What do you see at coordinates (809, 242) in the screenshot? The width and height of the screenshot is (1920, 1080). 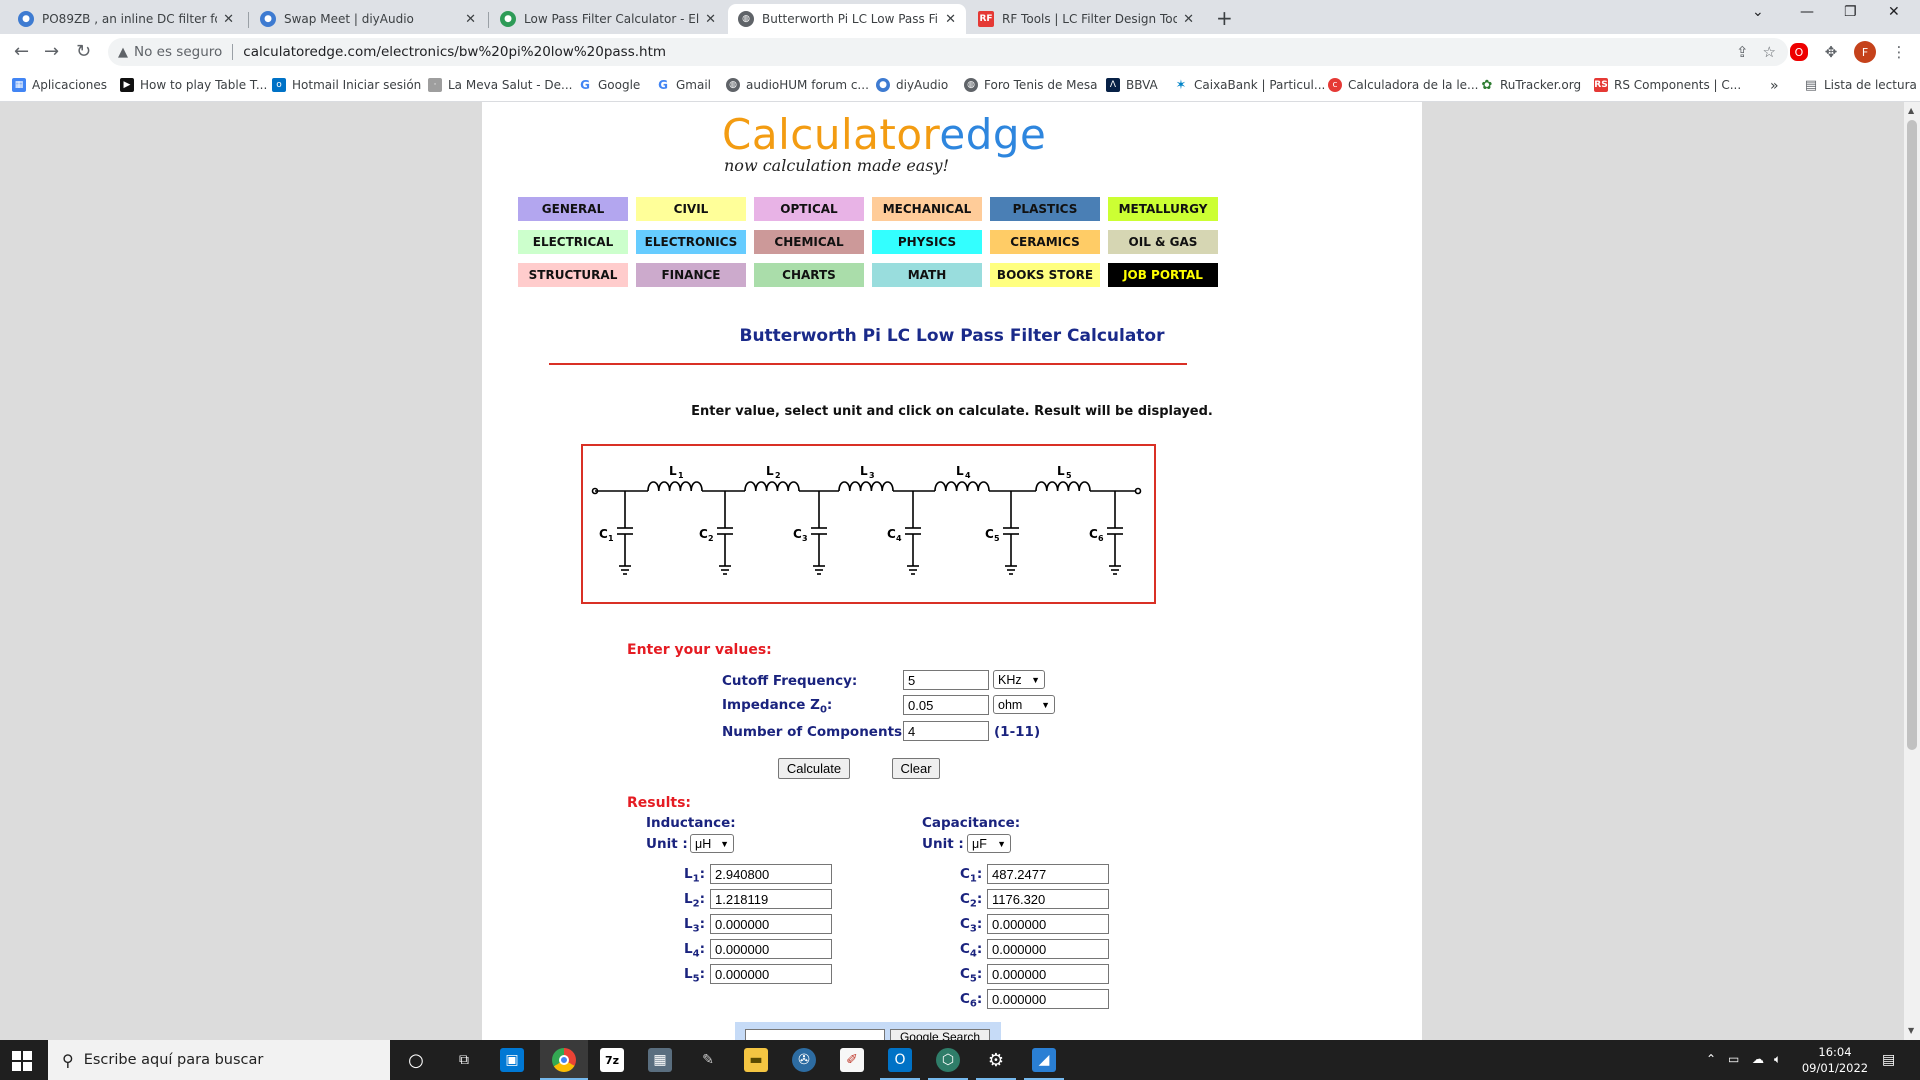 I see `category-chemical: CHEMICAL` at bounding box center [809, 242].